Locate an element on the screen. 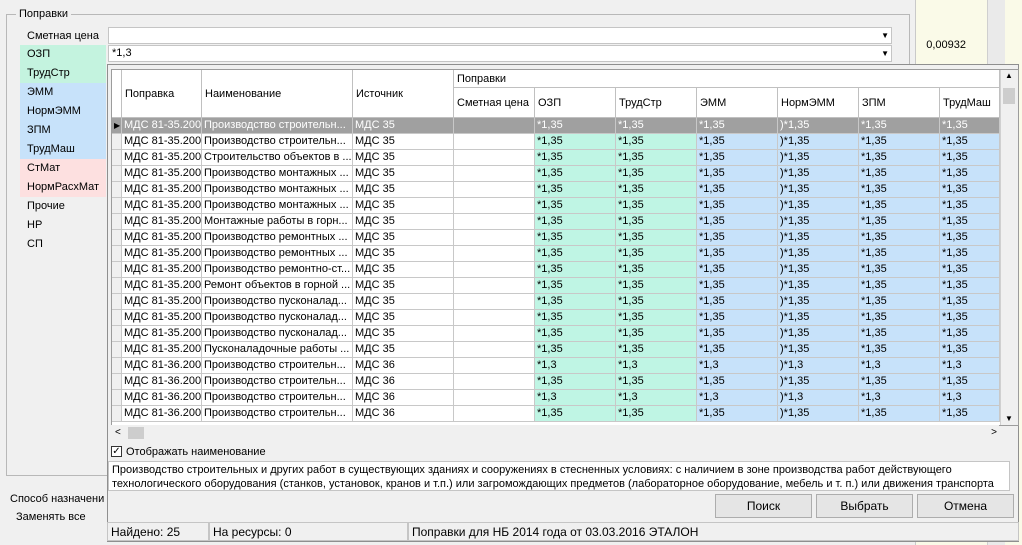 The width and height of the screenshot is (1022, 545). smeta-price-combo: ▼ is located at coordinates (500, 35).